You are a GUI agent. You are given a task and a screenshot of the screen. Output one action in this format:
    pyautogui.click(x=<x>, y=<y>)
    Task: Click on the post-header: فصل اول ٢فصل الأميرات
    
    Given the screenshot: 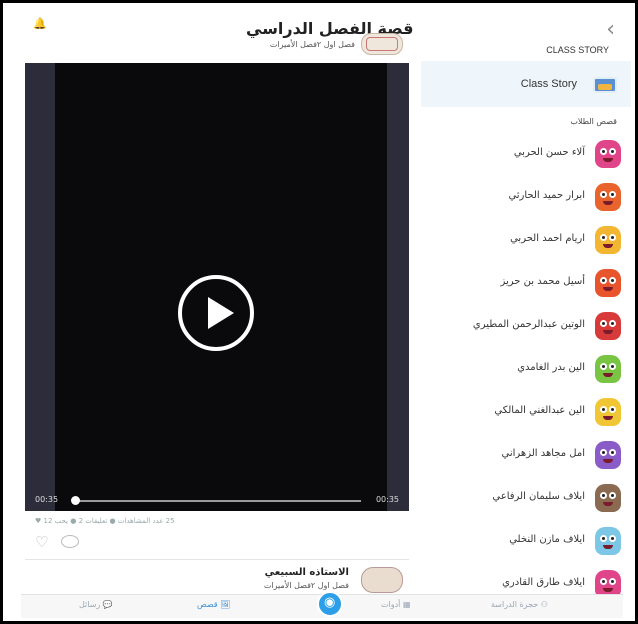 What is the action you would take?
    pyautogui.click(x=217, y=46)
    